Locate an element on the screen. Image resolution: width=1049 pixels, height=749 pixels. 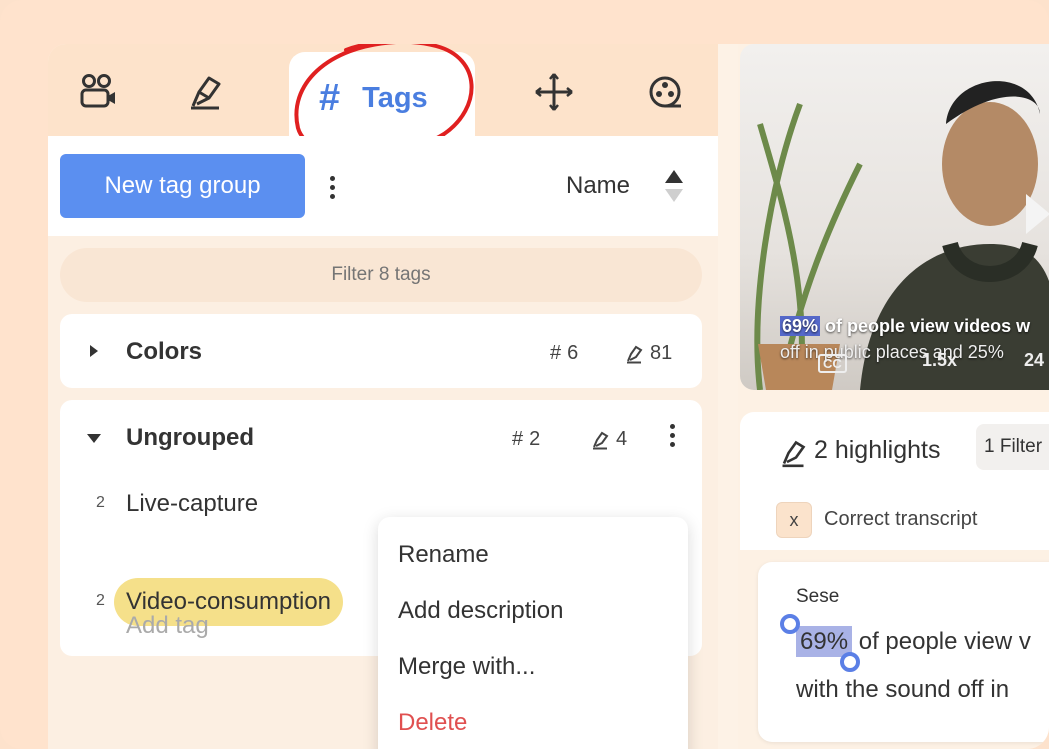
caret-right-icon is located at coordinates (94, 351).